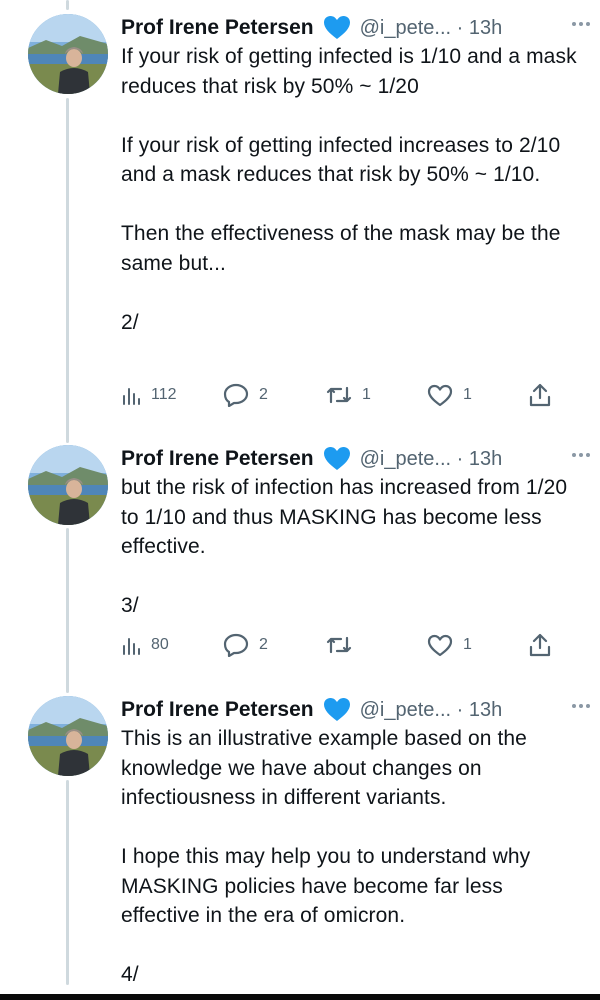 This screenshot has width=600, height=1000. Describe the element at coordinates (149, 395) in the screenshot. I see `views-button: 112` at that location.